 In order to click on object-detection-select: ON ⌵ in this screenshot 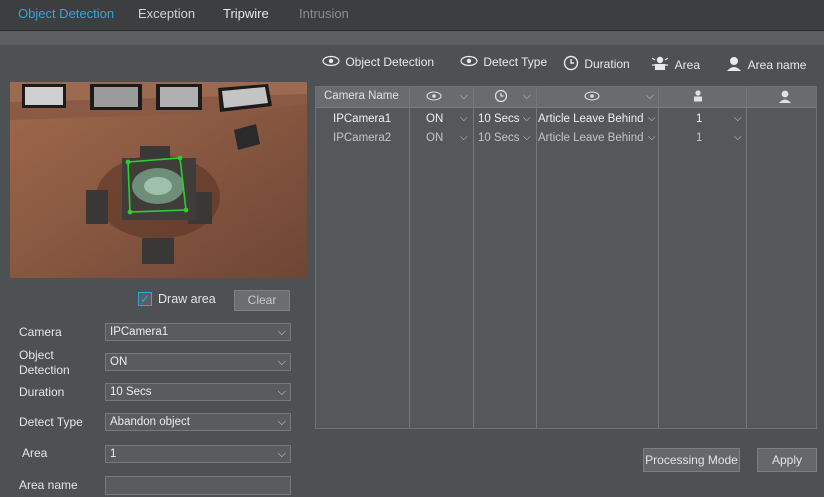, I will do `click(198, 362)`.